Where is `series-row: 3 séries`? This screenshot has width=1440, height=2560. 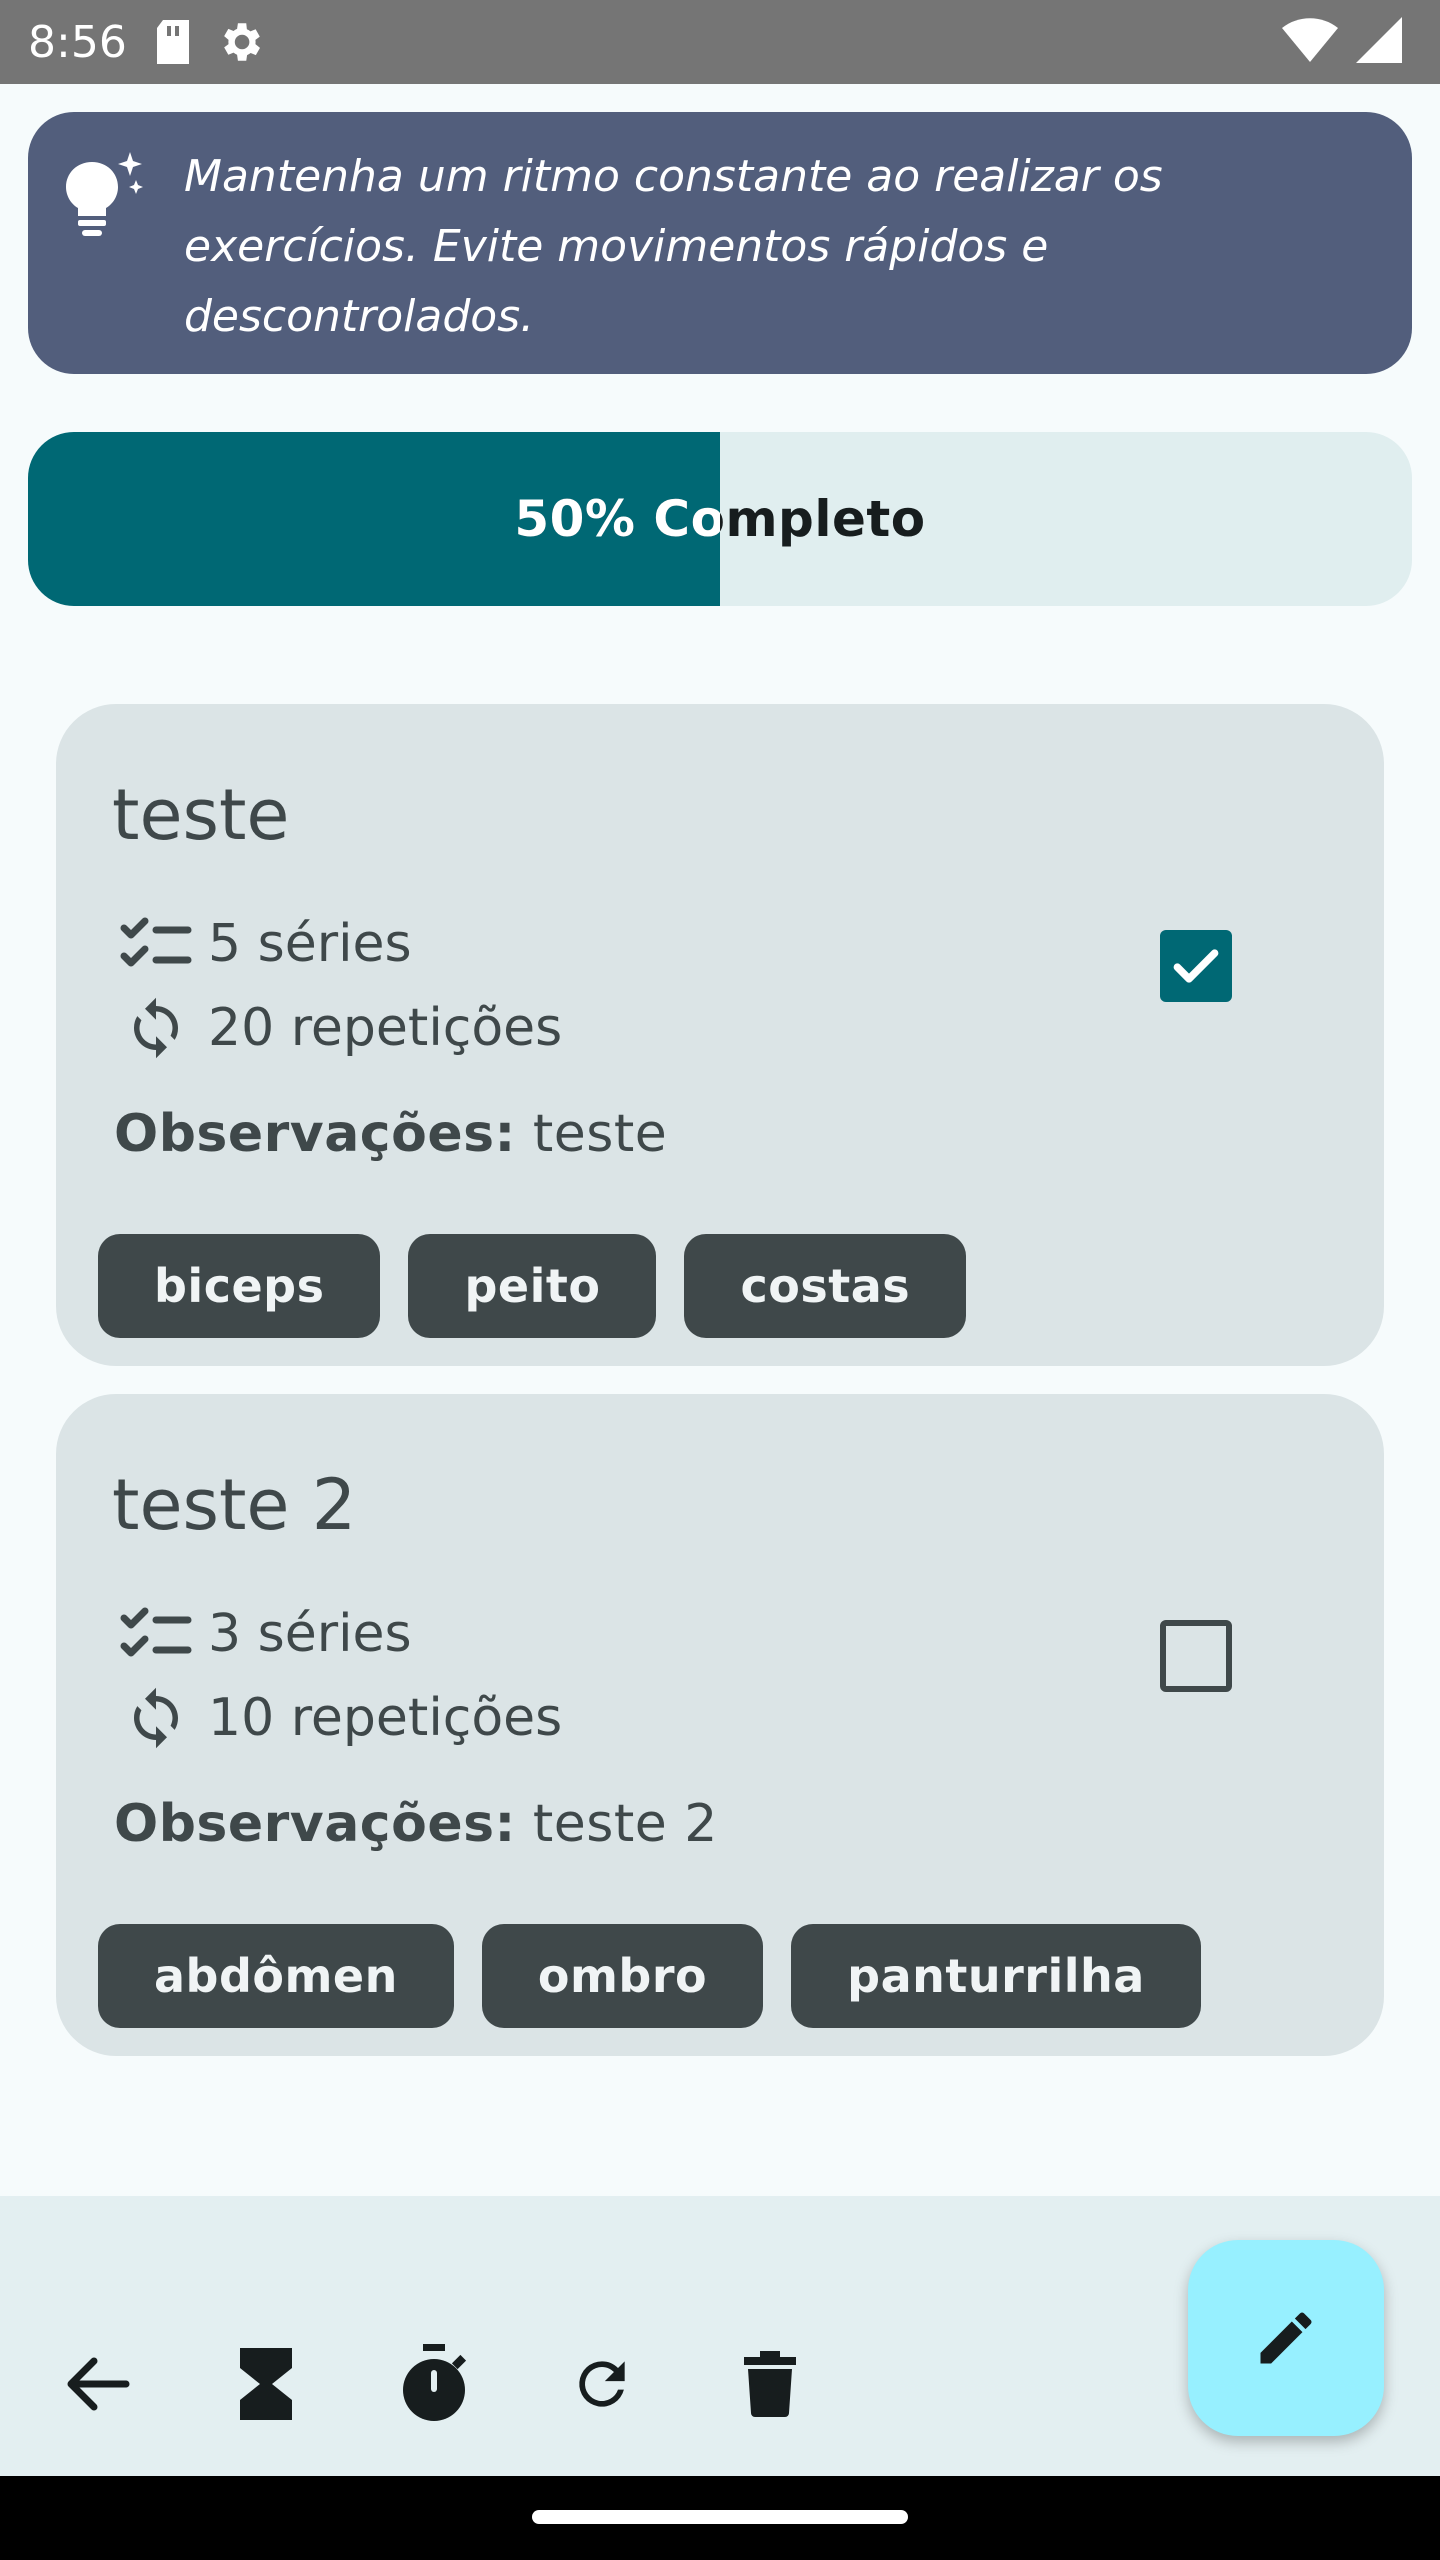
series-row: 3 séries is located at coordinates (264, 1634).